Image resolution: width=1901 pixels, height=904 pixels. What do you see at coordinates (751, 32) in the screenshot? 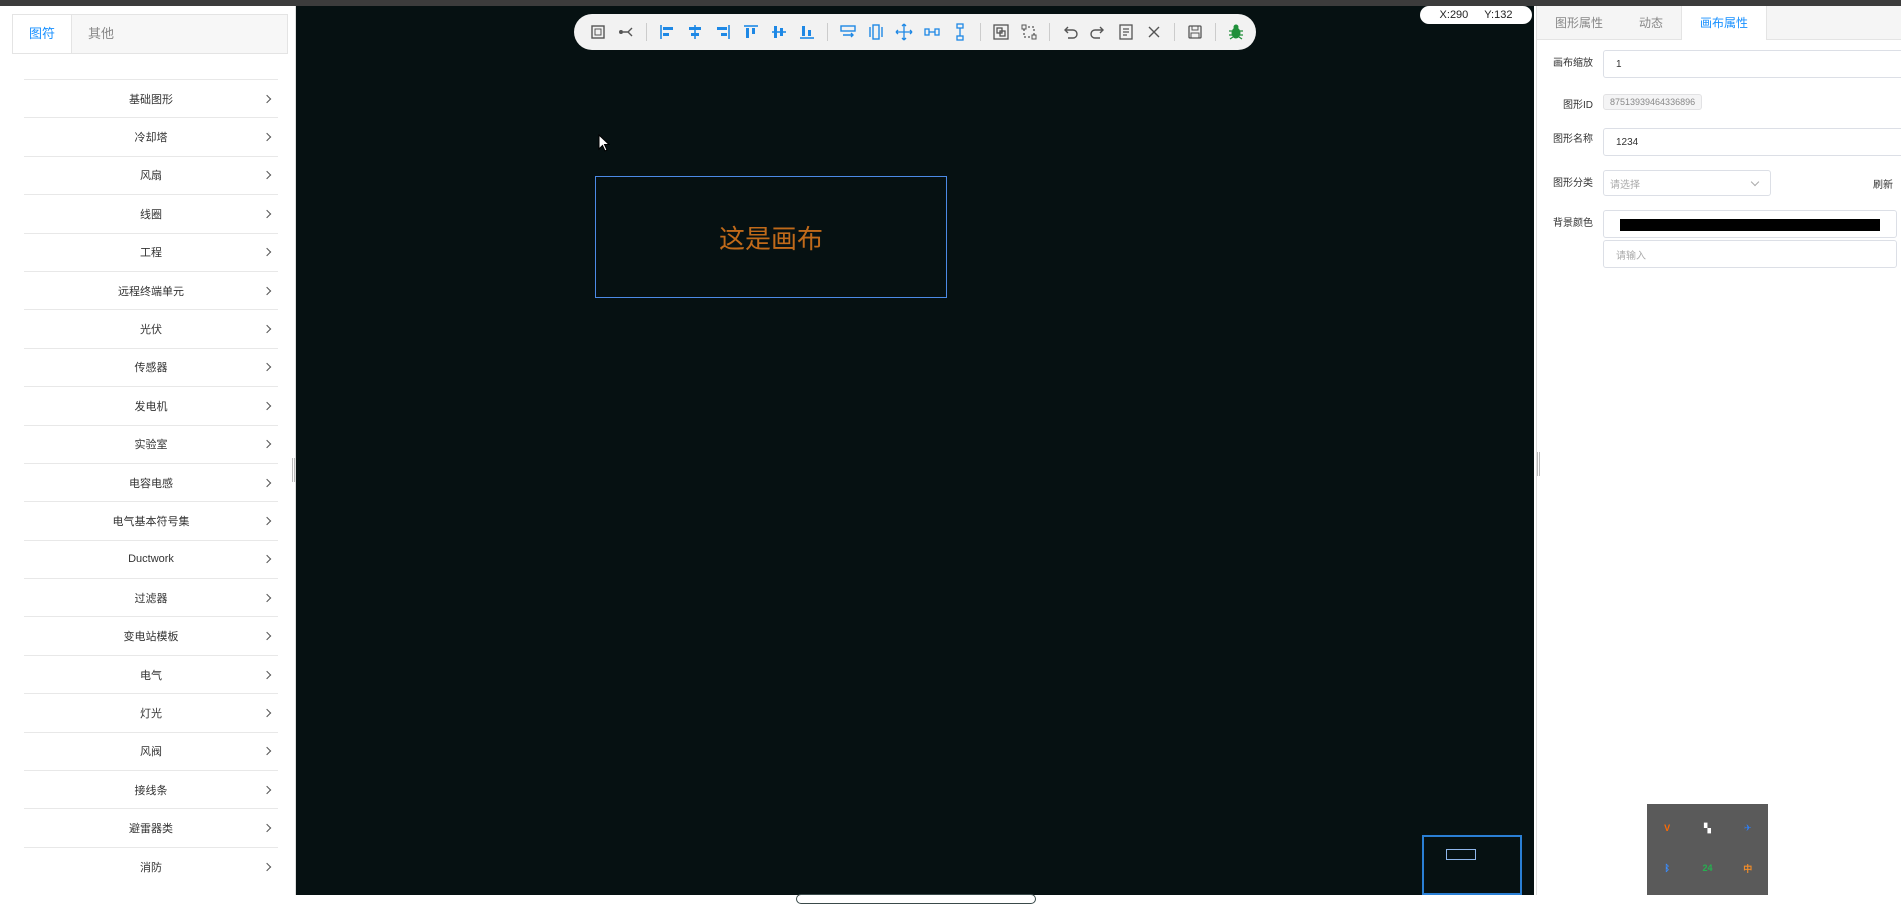
I see `align-top-icon` at bounding box center [751, 32].